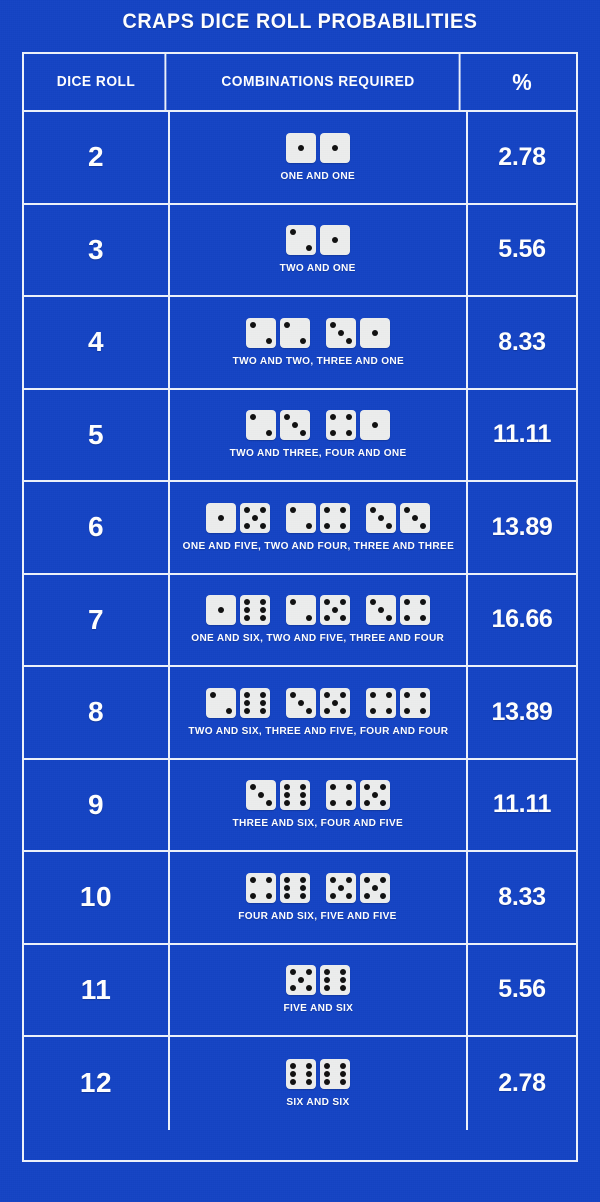  I want to click on combination-label: TWO AND TWO, THREE AND ONE, so click(318, 360).